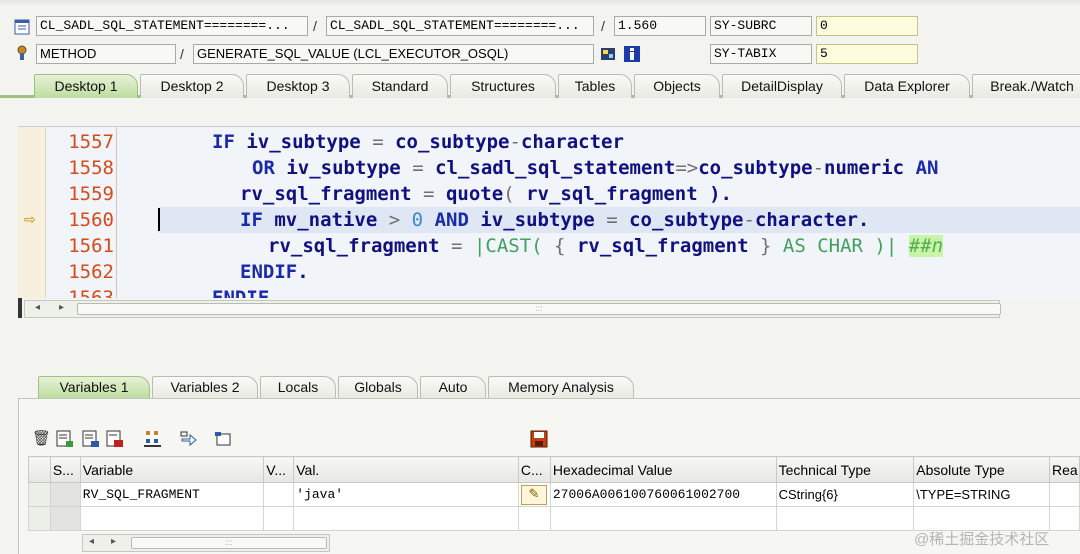 Image resolution: width=1080 pixels, height=554 pixels. What do you see at coordinates (94, 387) in the screenshot?
I see `tab-variables-1: Variables 1` at bounding box center [94, 387].